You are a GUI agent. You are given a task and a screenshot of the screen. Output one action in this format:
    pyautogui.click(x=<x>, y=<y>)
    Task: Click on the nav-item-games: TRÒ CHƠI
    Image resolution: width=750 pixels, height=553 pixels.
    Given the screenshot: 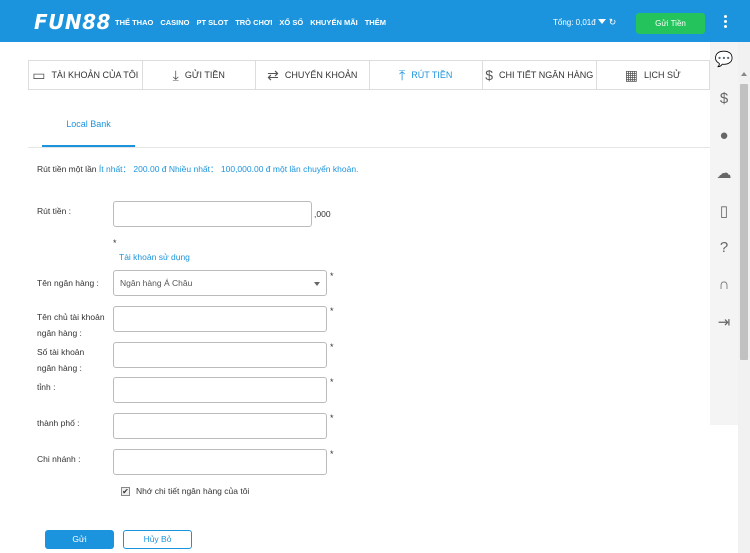 What is the action you would take?
    pyautogui.click(x=253, y=22)
    